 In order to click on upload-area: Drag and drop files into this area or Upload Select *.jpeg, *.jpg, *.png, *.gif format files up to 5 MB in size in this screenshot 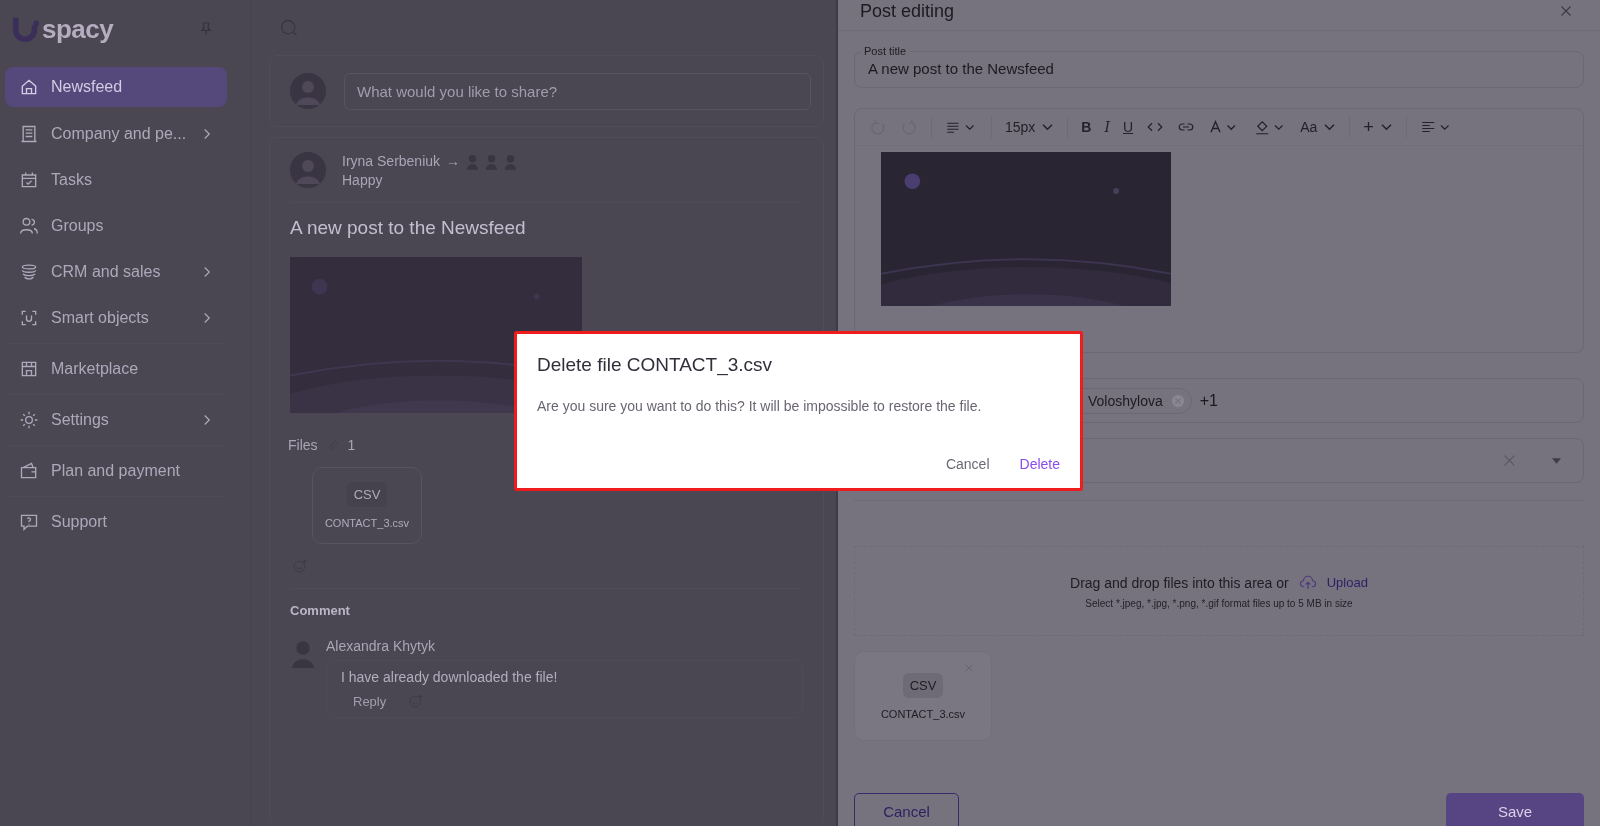, I will do `click(1219, 591)`.